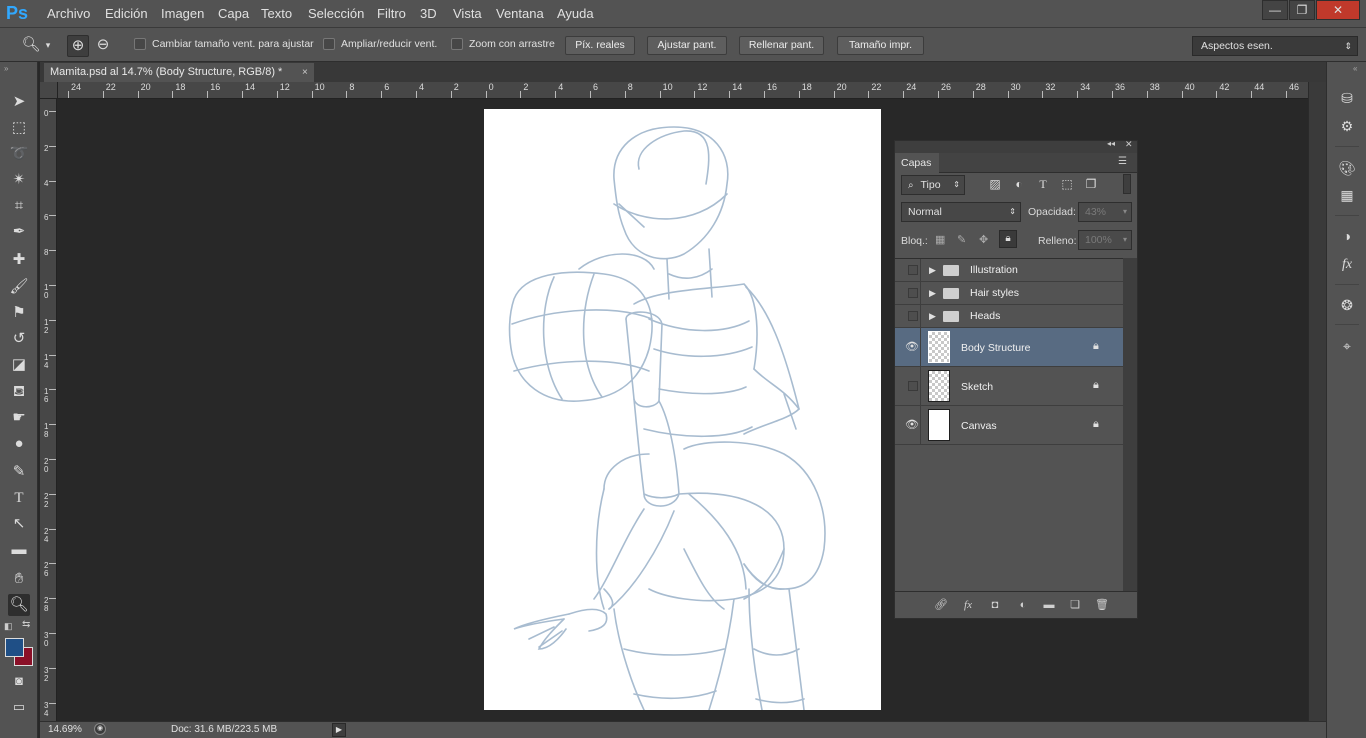 The width and height of the screenshot is (1366, 738). What do you see at coordinates (49, 90) in the screenshot?
I see `ruler-origin` at bounding box center [49, 90].